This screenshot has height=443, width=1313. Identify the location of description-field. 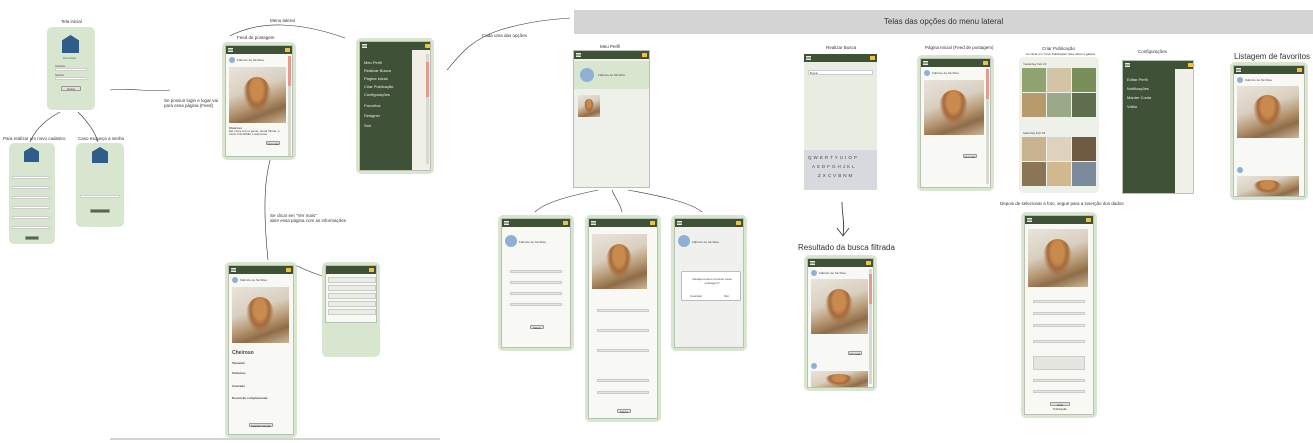
(1059, 363).